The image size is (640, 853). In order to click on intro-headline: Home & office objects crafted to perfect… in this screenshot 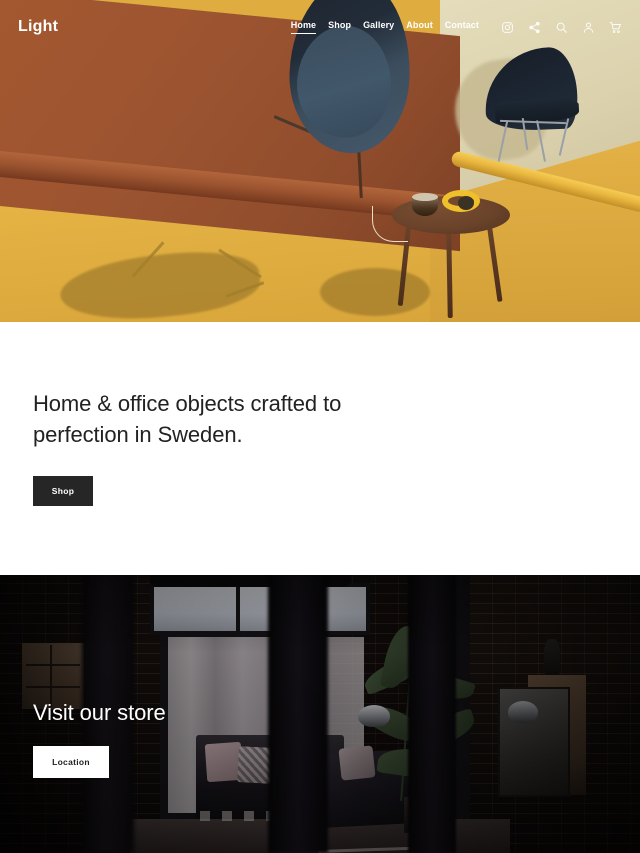, I will do `click(187, 419)`.